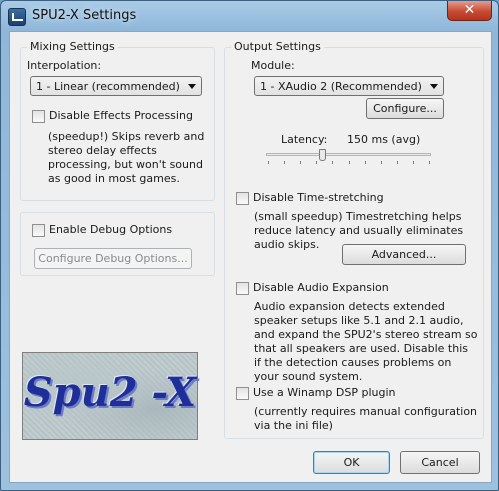 This screenshot has width=499, height=491. What do you see at coordinates (323, 155) in the screenshot?
I see `latency-slider-thumb` at bounding box center [323, 155].